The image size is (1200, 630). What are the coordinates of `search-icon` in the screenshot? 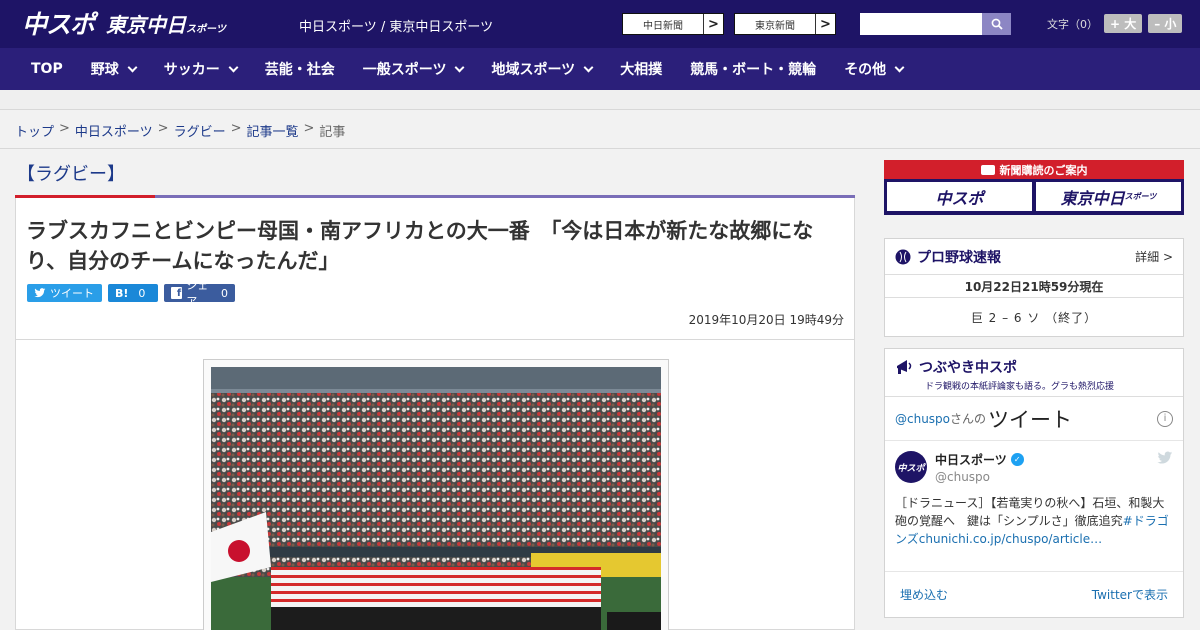 It's located at (997, 24).